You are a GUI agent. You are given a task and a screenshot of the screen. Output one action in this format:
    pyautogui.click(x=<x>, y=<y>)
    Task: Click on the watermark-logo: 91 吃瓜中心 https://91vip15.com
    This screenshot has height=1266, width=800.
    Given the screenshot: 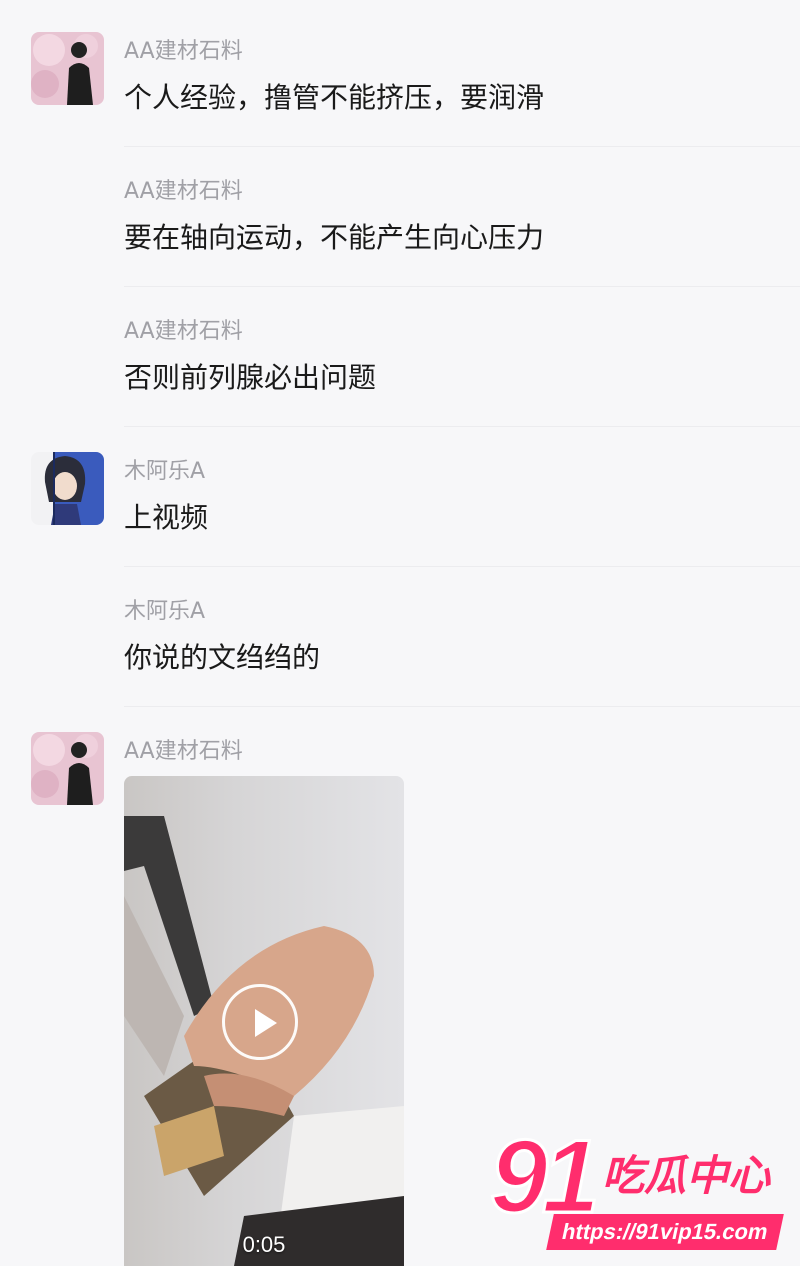 What is the action you would take?
    pyautogui.click(x=642, y=1188)
    